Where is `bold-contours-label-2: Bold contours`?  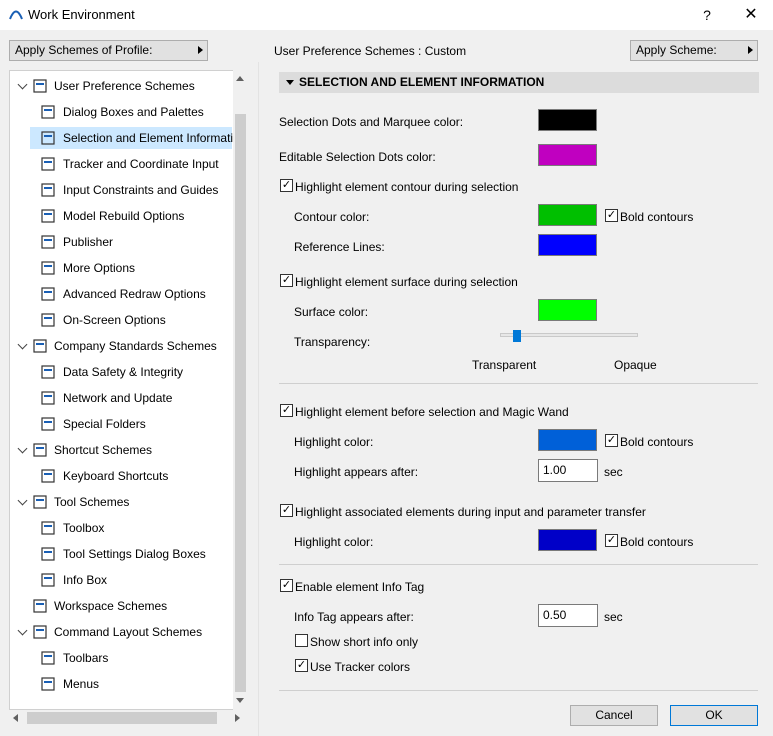 bold-contours-label-2: Bold contours is located at coordinates (657, 442).